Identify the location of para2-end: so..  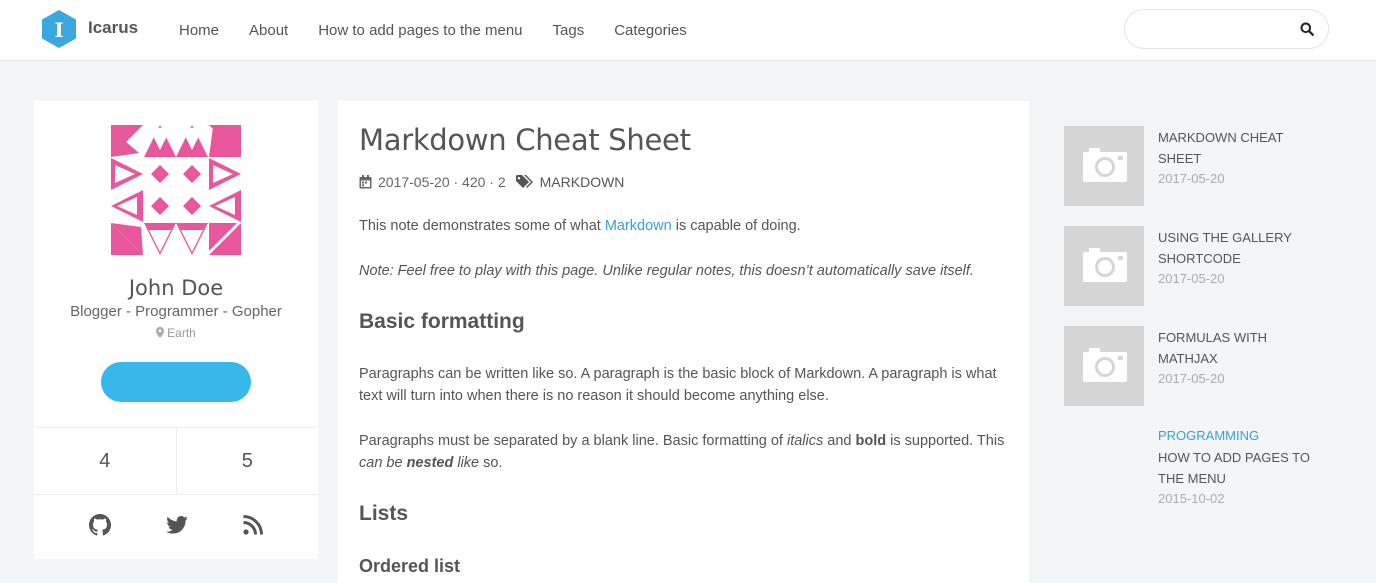
(491, 463).